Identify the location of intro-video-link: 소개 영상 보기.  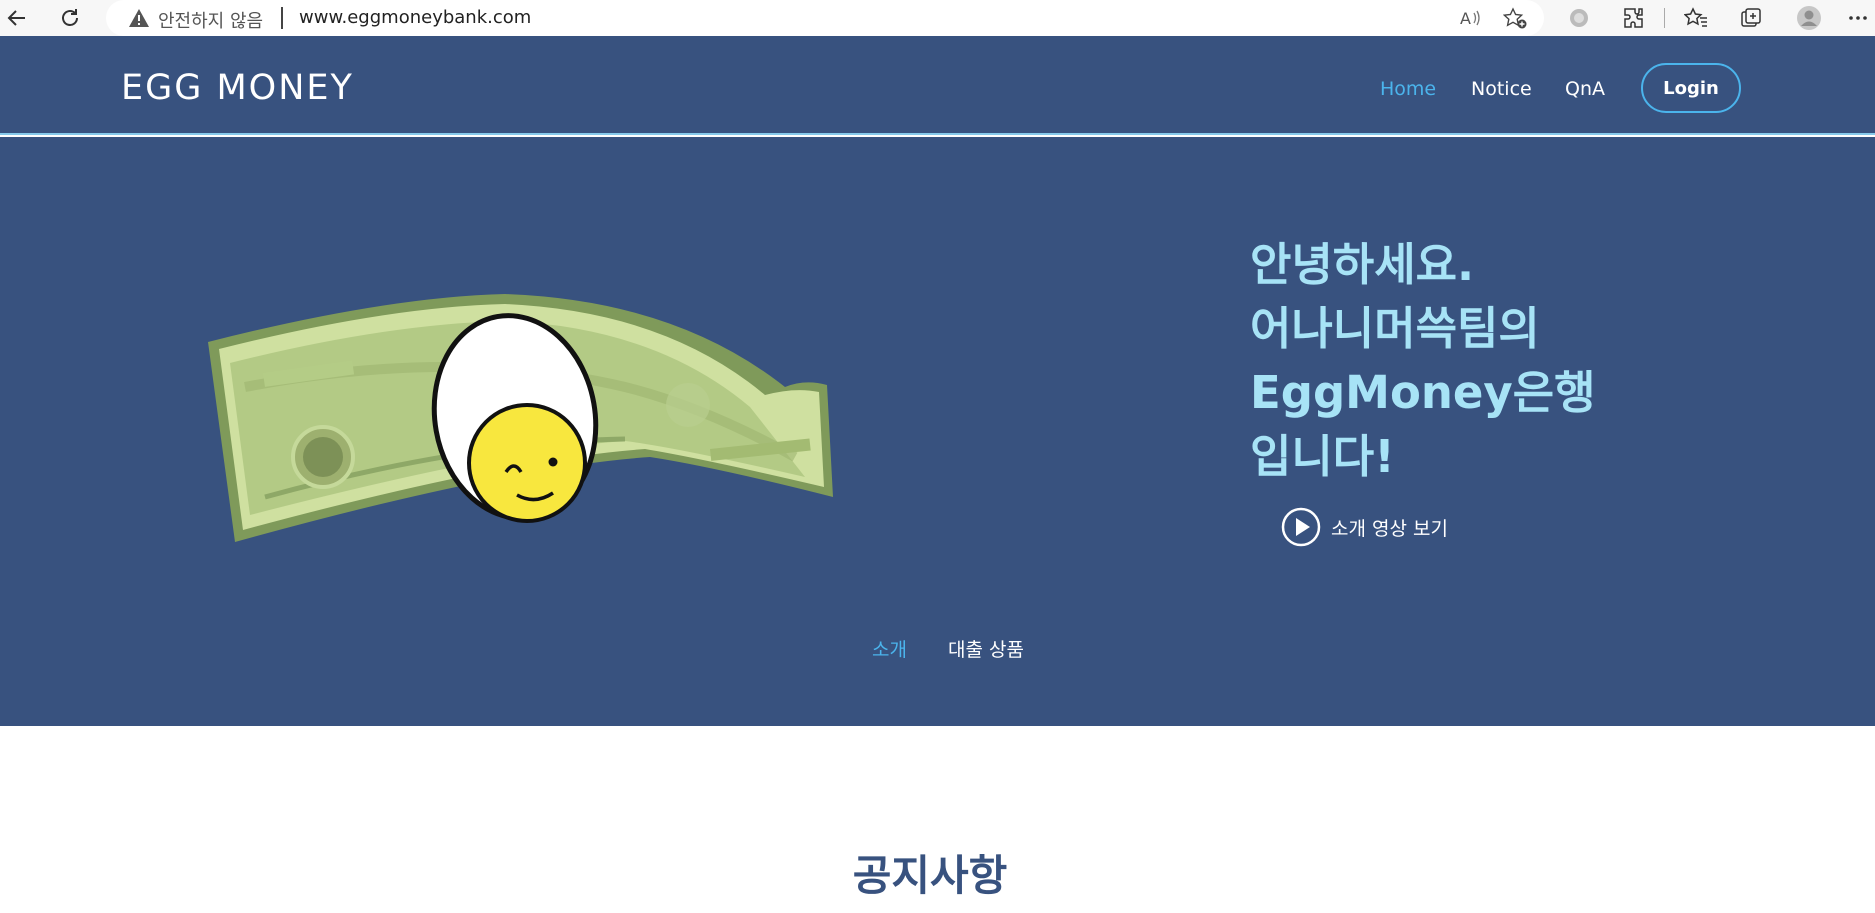
(1364, 527).